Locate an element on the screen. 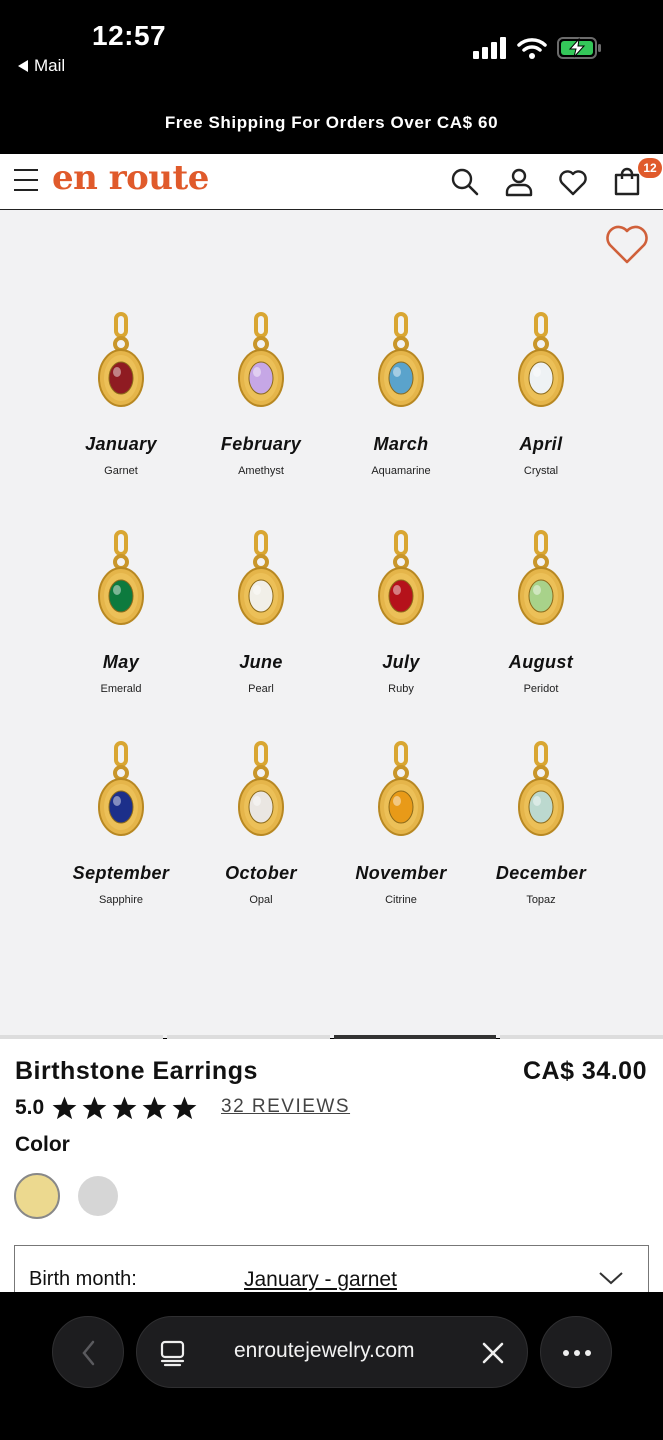  browser-toolbar: enroutejewelry.com is located at coordinates (331, 1366).